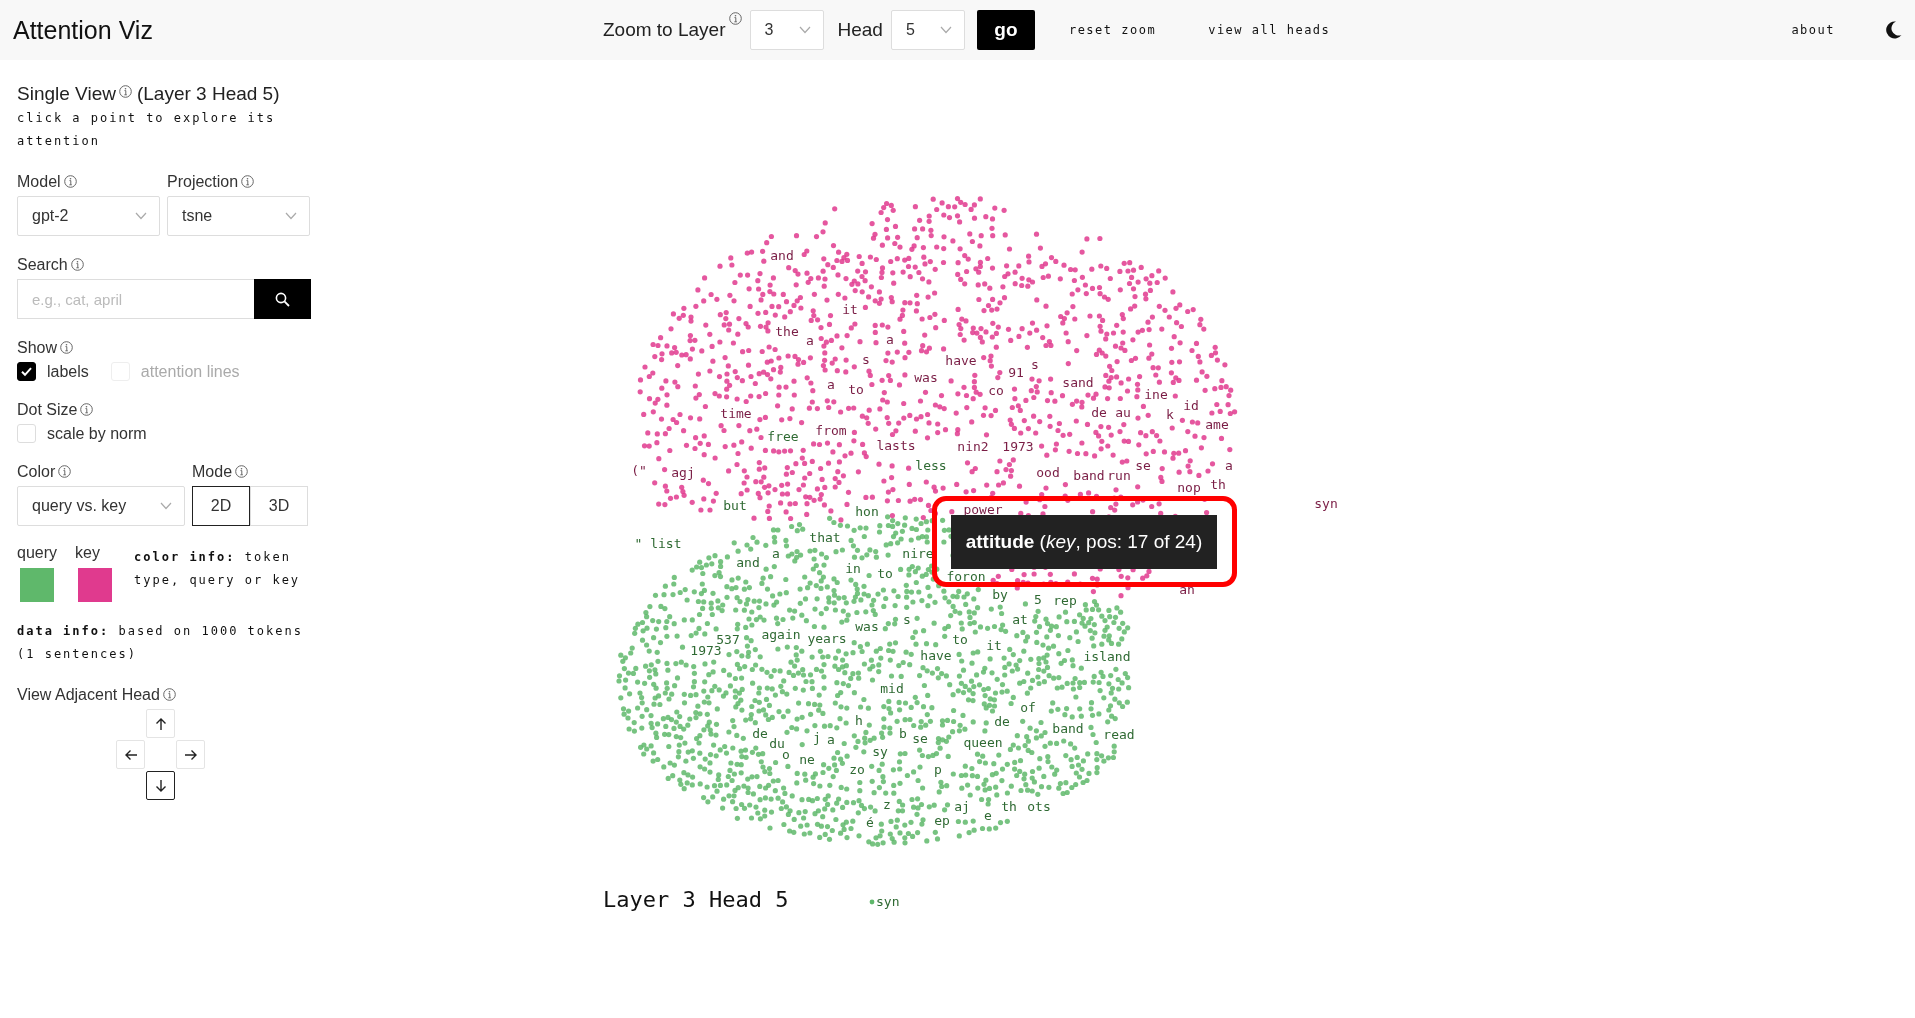  What do you see at coordinates (1028, 707) in the screenshot?
I see `point-label: of` at bounding box center [1028, 707].